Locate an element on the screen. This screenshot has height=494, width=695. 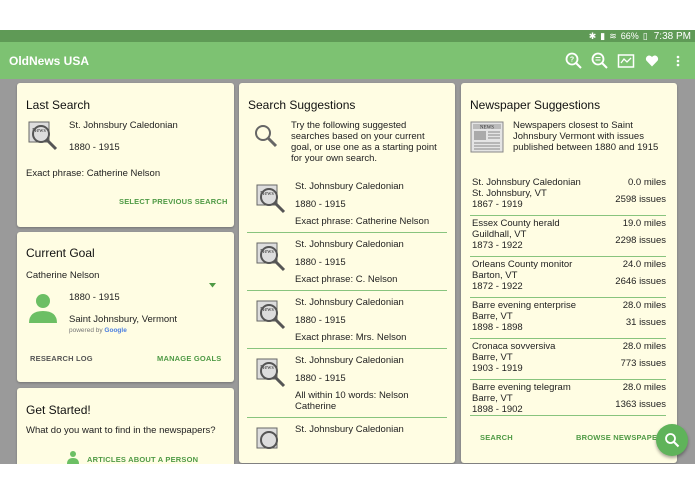
newspaper-name: Cronaca sovversiva is located at coordinates (514, 346).